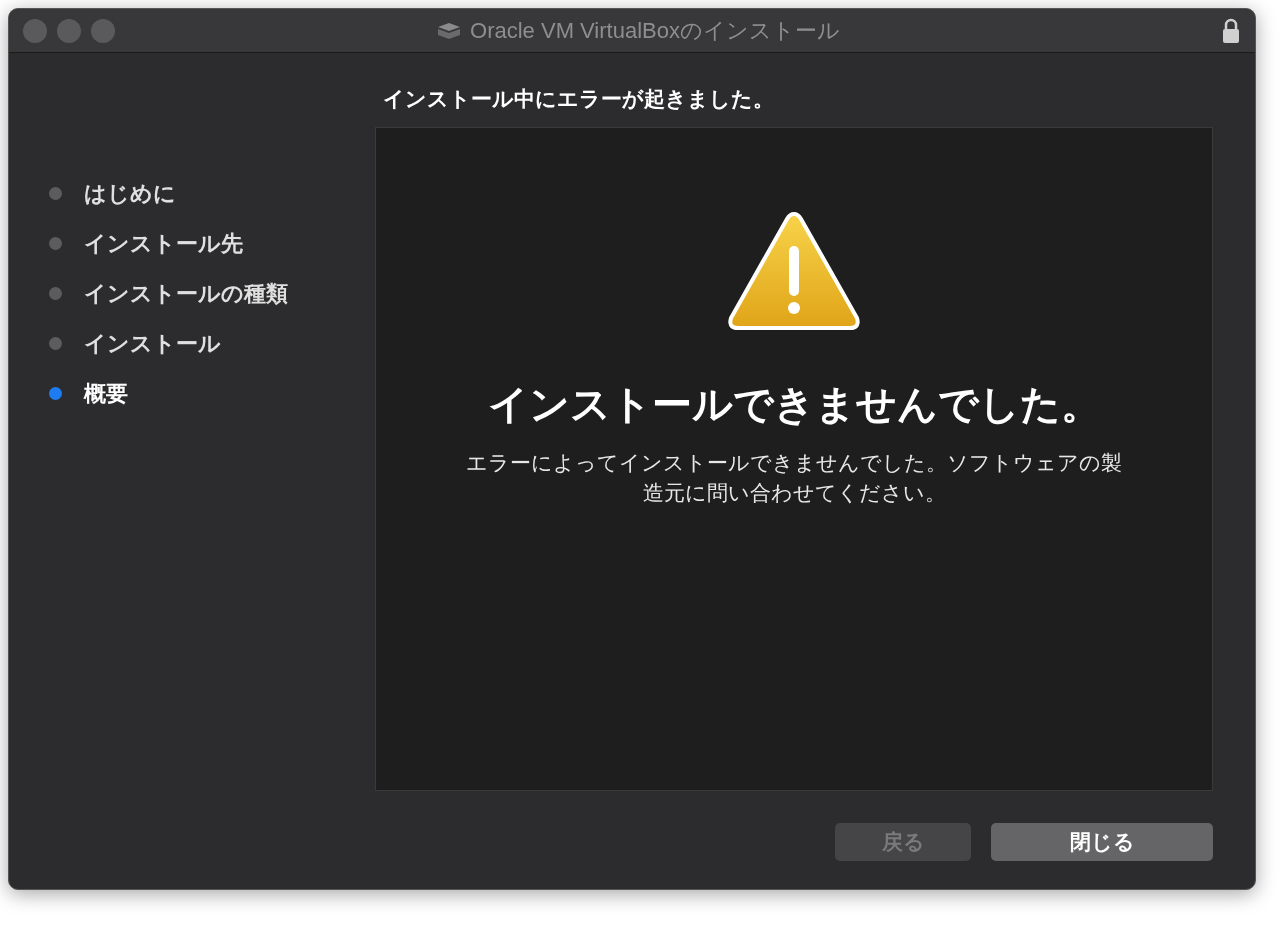  What do you see at coordinates (152, 343) in the screenshot?
I see `step-label: インストール` at bounding box center [152, 343].